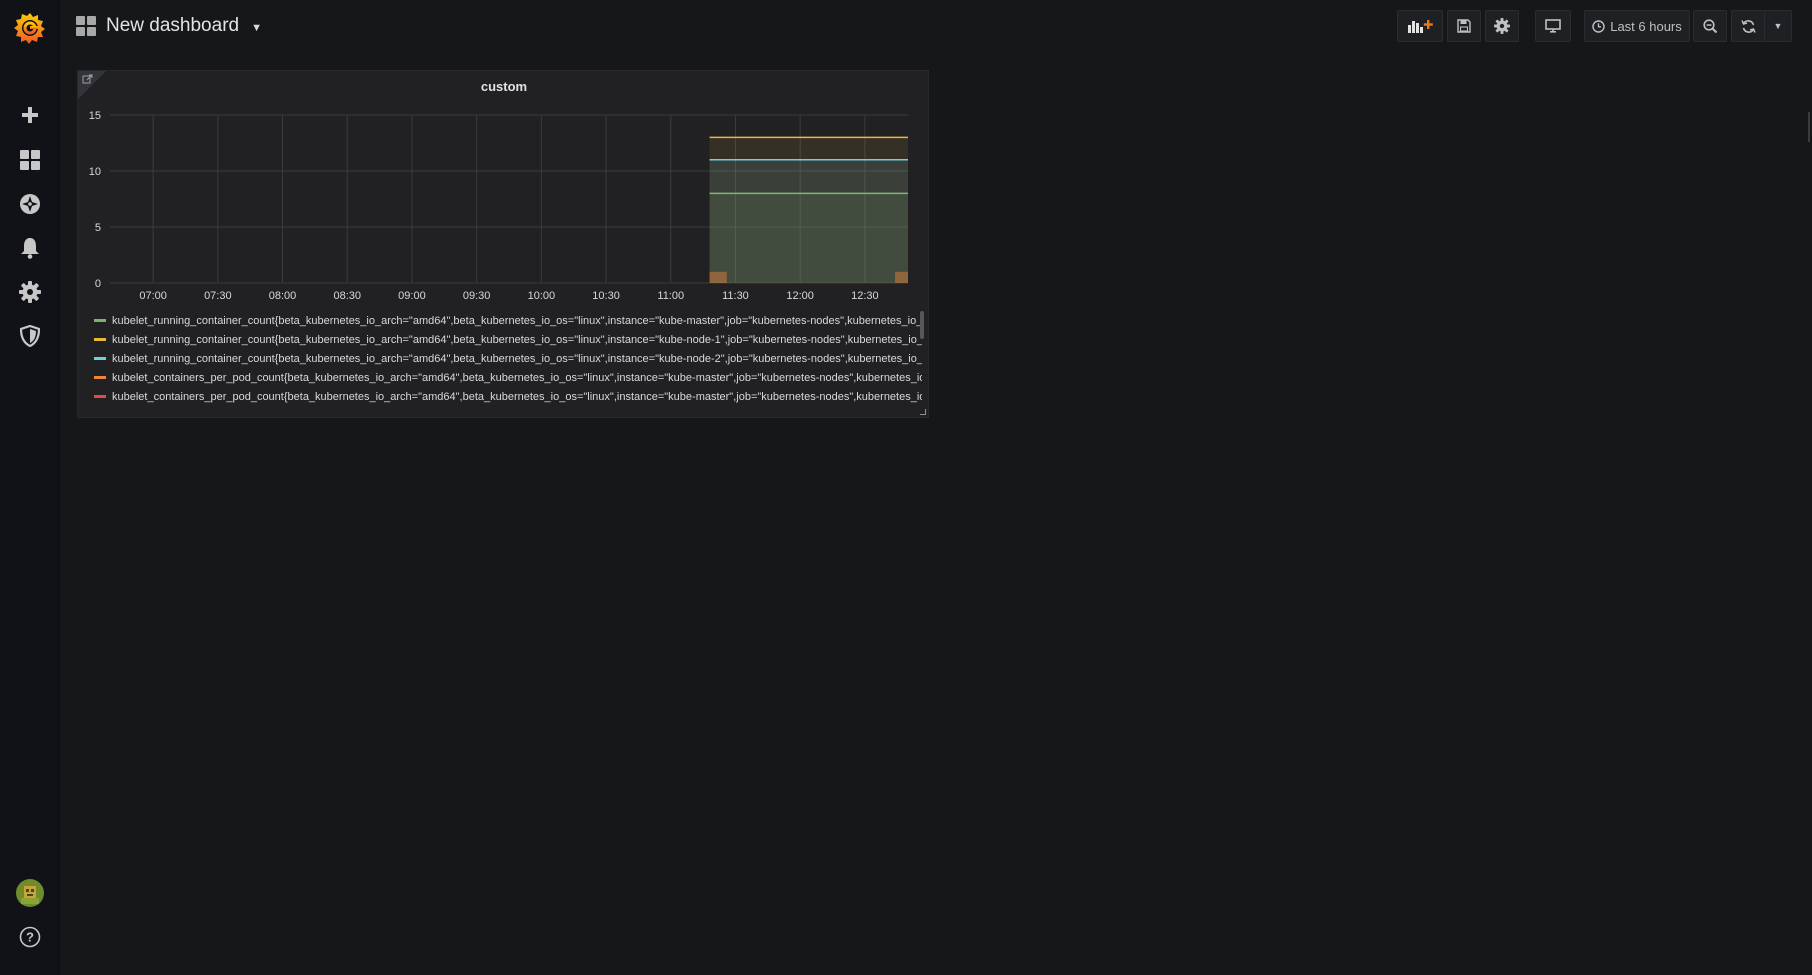 The image size is (1812, 975). I want to click on plus-icon, so click(30, 115).